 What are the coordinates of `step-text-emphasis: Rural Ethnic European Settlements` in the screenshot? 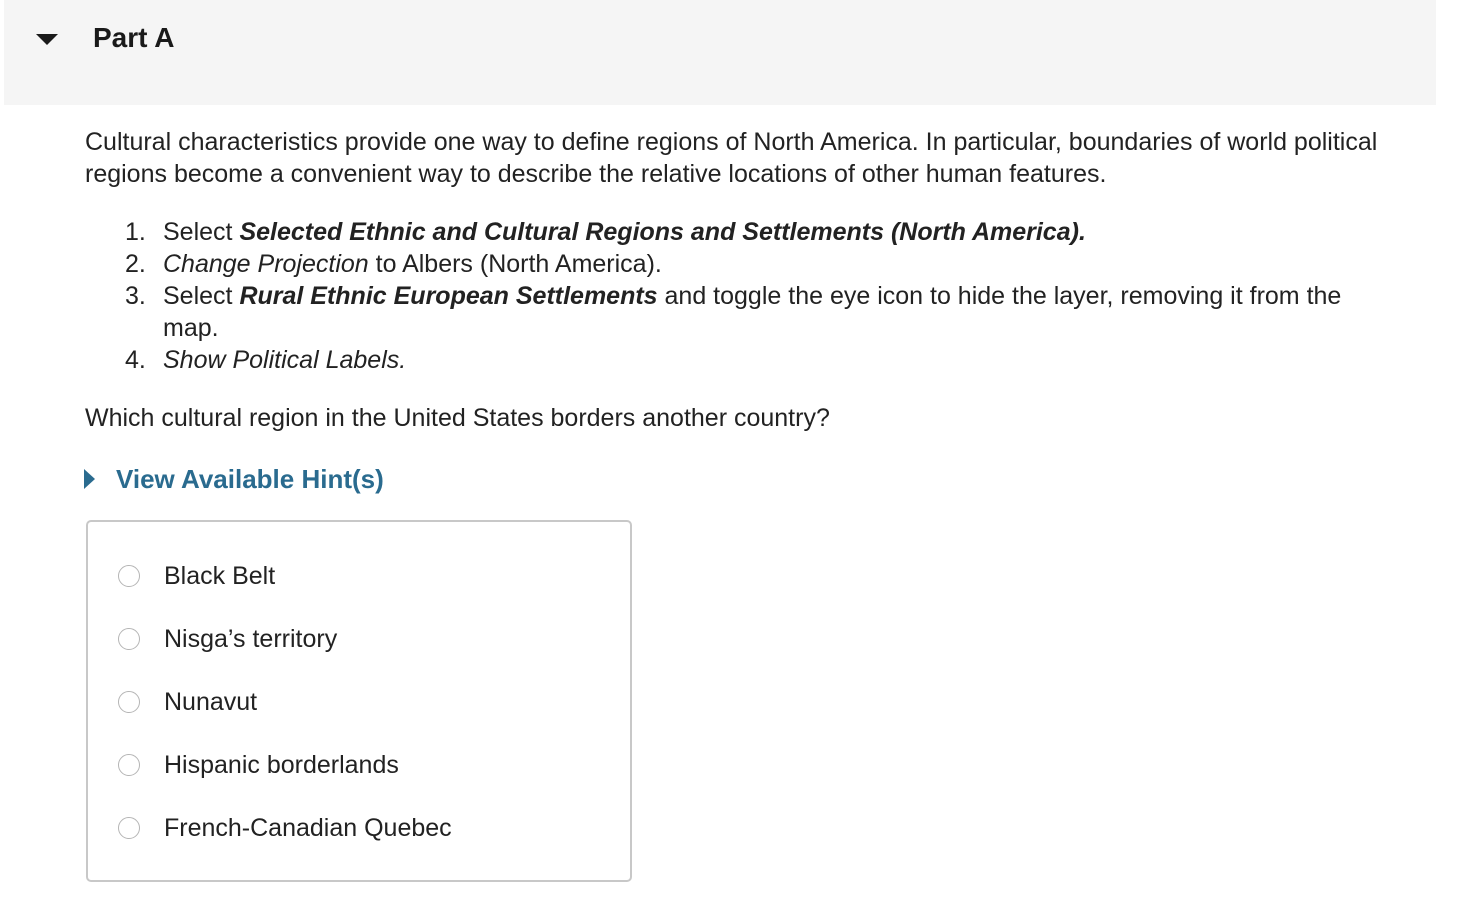 It's located at (448, 296).